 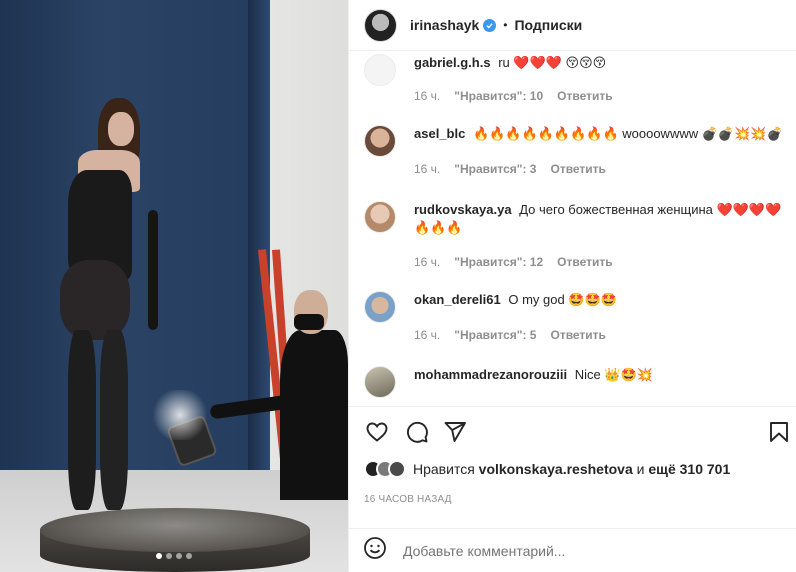 What do you see at coordinates (779, 432) in the screenshot?
I see `bookmark-icon` at bounding box center [779, 432].